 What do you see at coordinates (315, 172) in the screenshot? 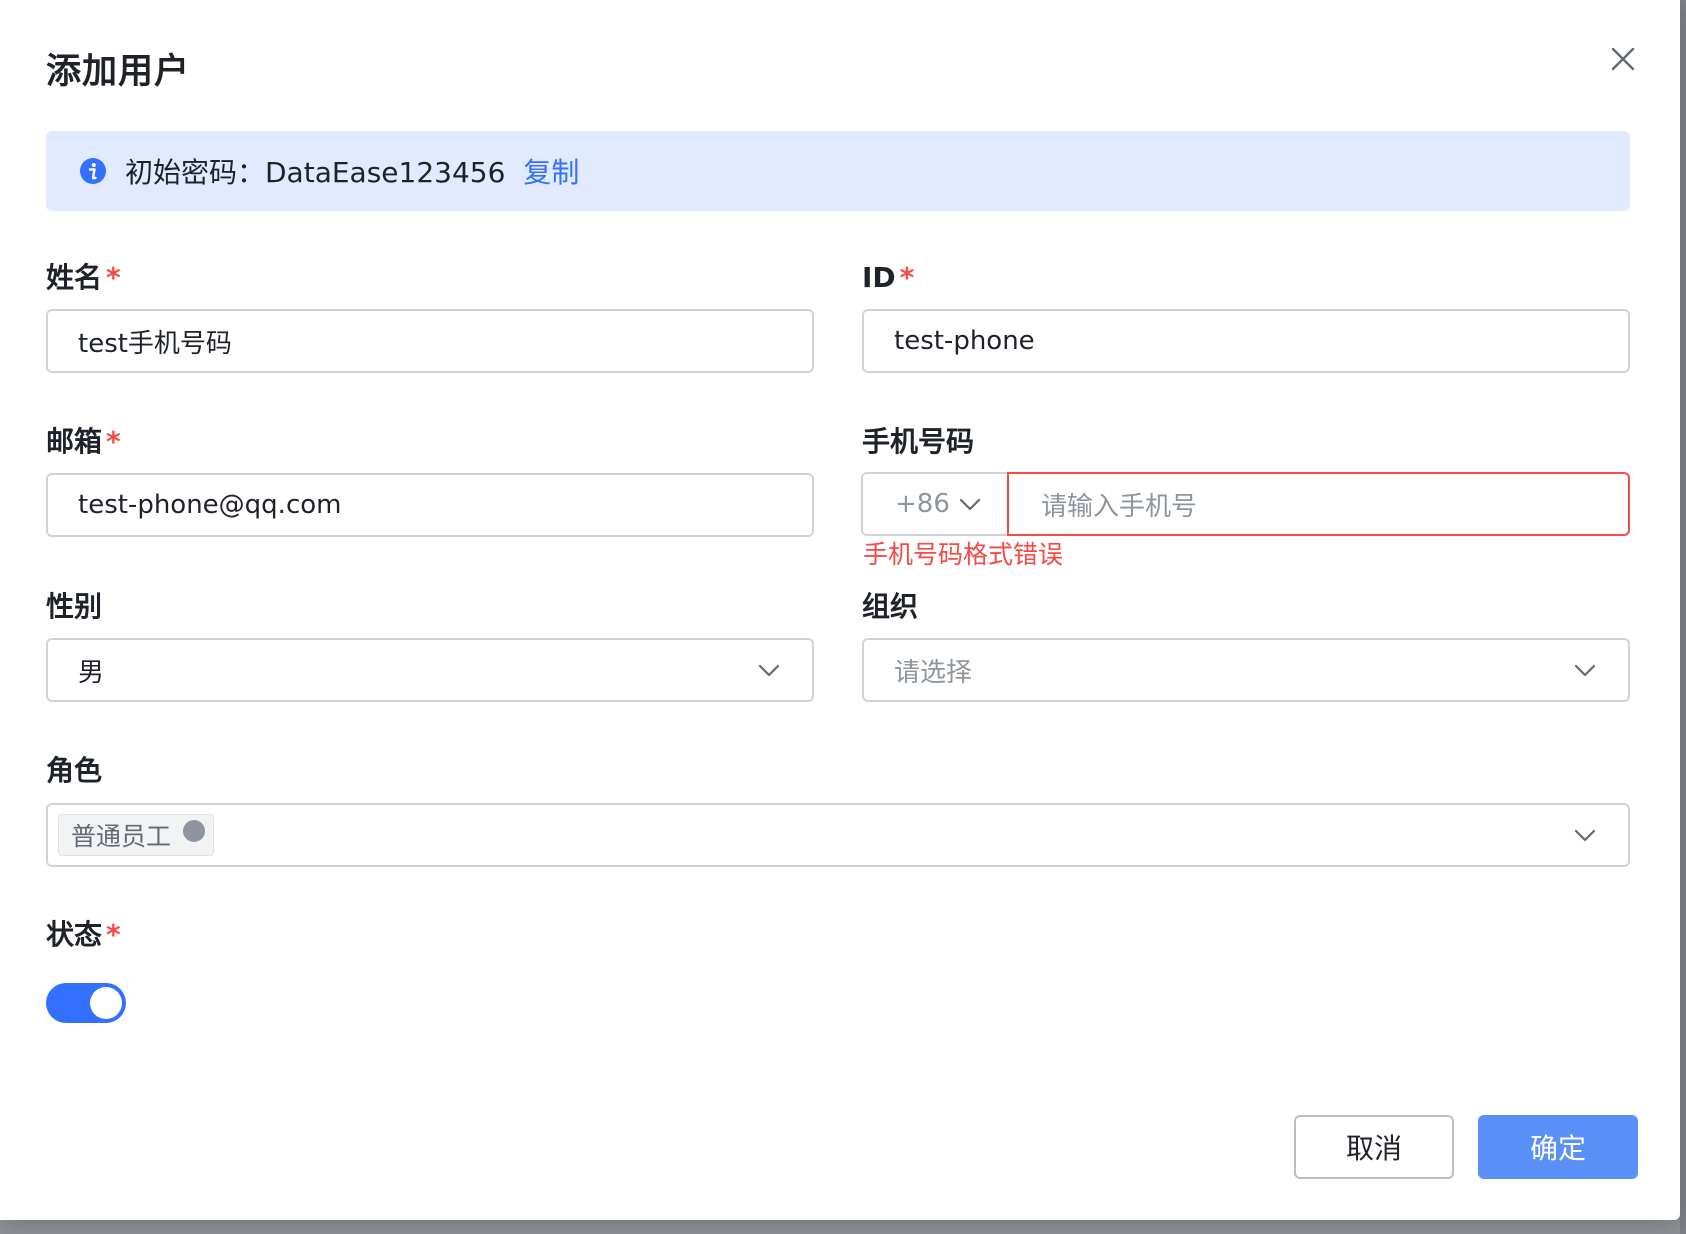
I see `initial-password-text: 初始密码：DataEase123456` at bounding box center [315, 172].